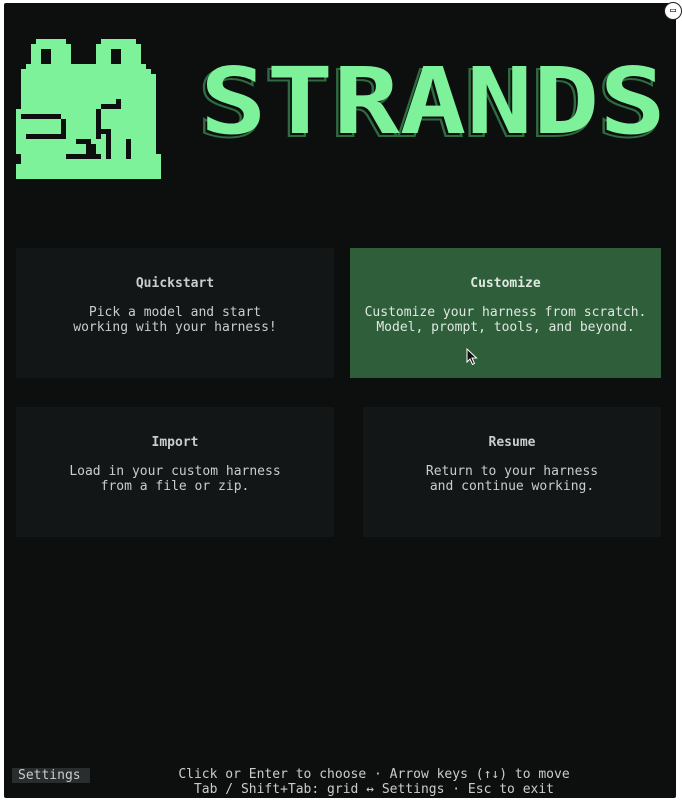 This screenshot has height=800, width=682. What do you see at coordinates (505, 283) in the screenshot?
I see `customize-title: Customize` at bounding box center [505, 283].